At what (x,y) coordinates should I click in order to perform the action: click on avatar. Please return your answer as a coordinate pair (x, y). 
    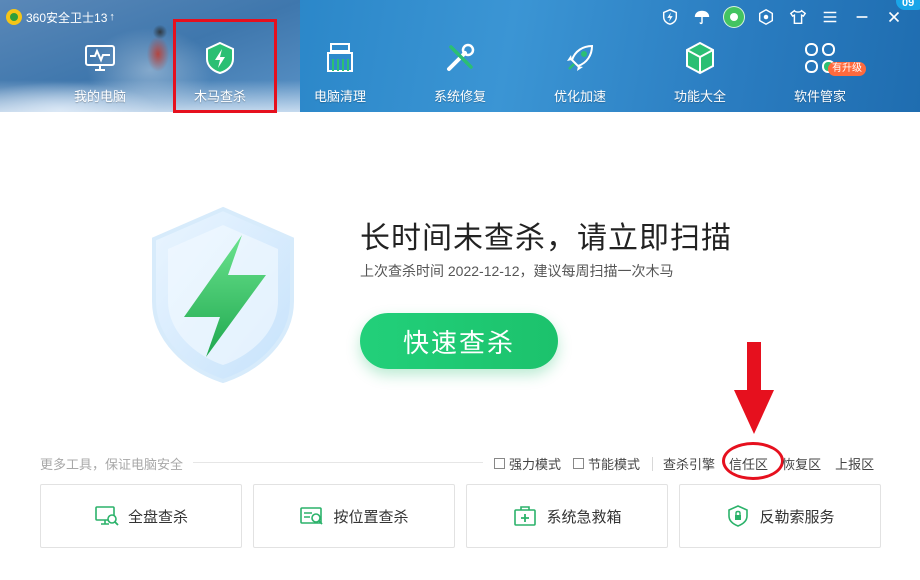
    Looking at the image, I should click on (734, 17).